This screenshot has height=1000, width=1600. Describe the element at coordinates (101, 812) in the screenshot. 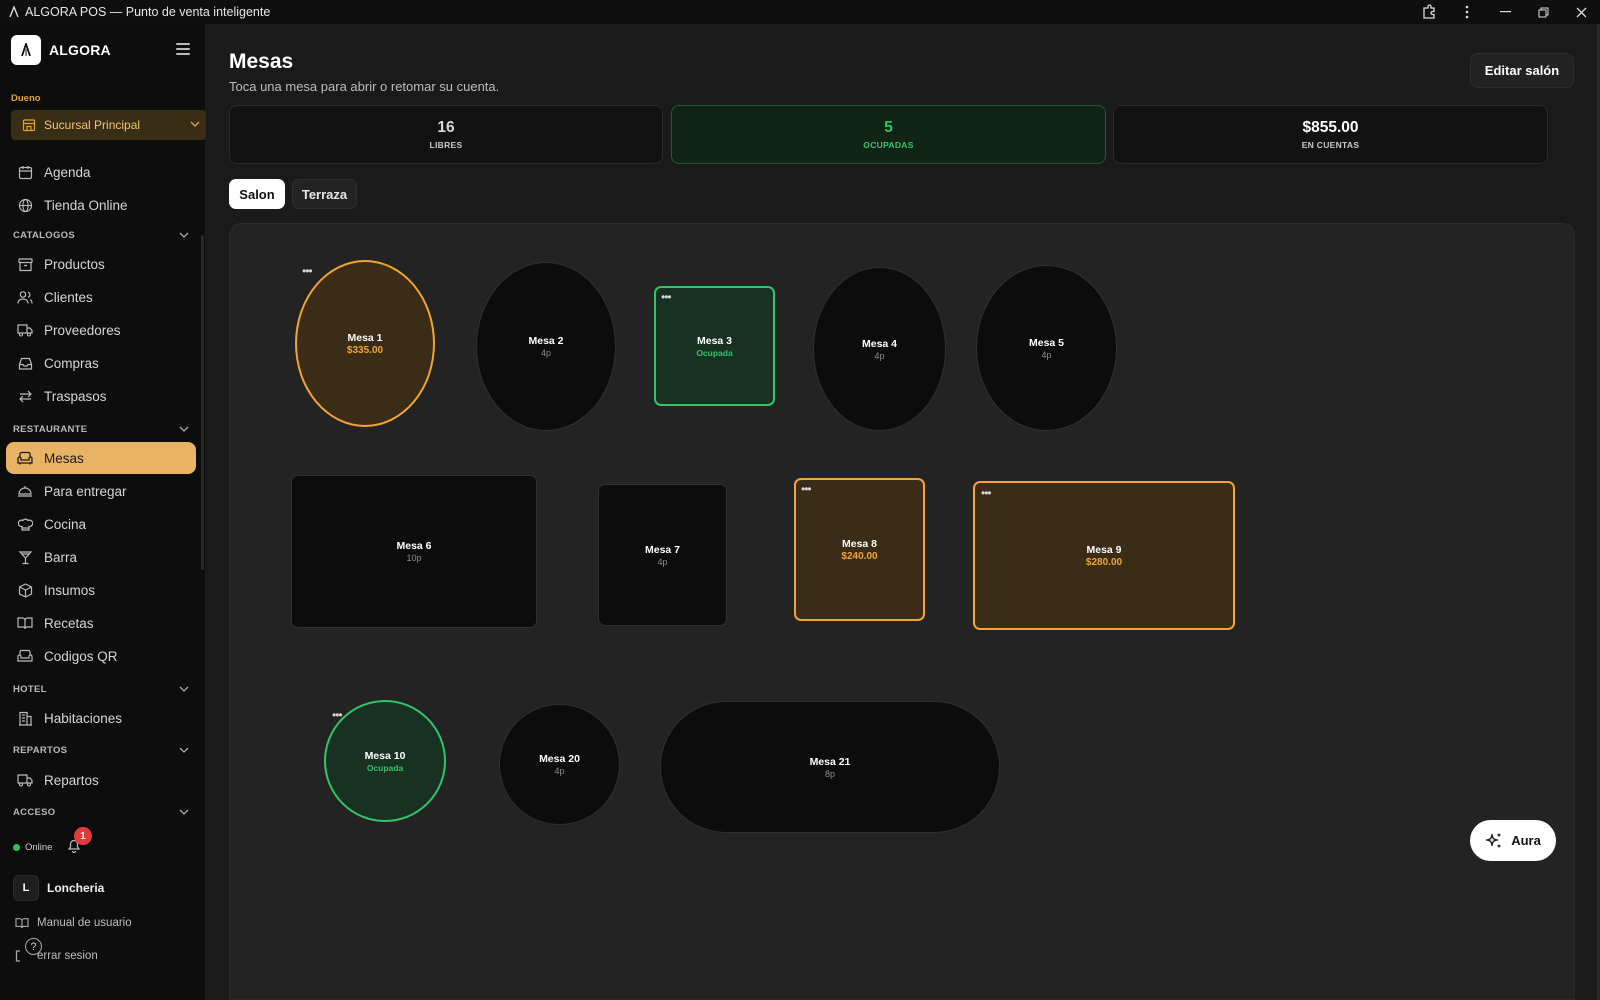

I see `section-acceso: ACCESO` at that location.